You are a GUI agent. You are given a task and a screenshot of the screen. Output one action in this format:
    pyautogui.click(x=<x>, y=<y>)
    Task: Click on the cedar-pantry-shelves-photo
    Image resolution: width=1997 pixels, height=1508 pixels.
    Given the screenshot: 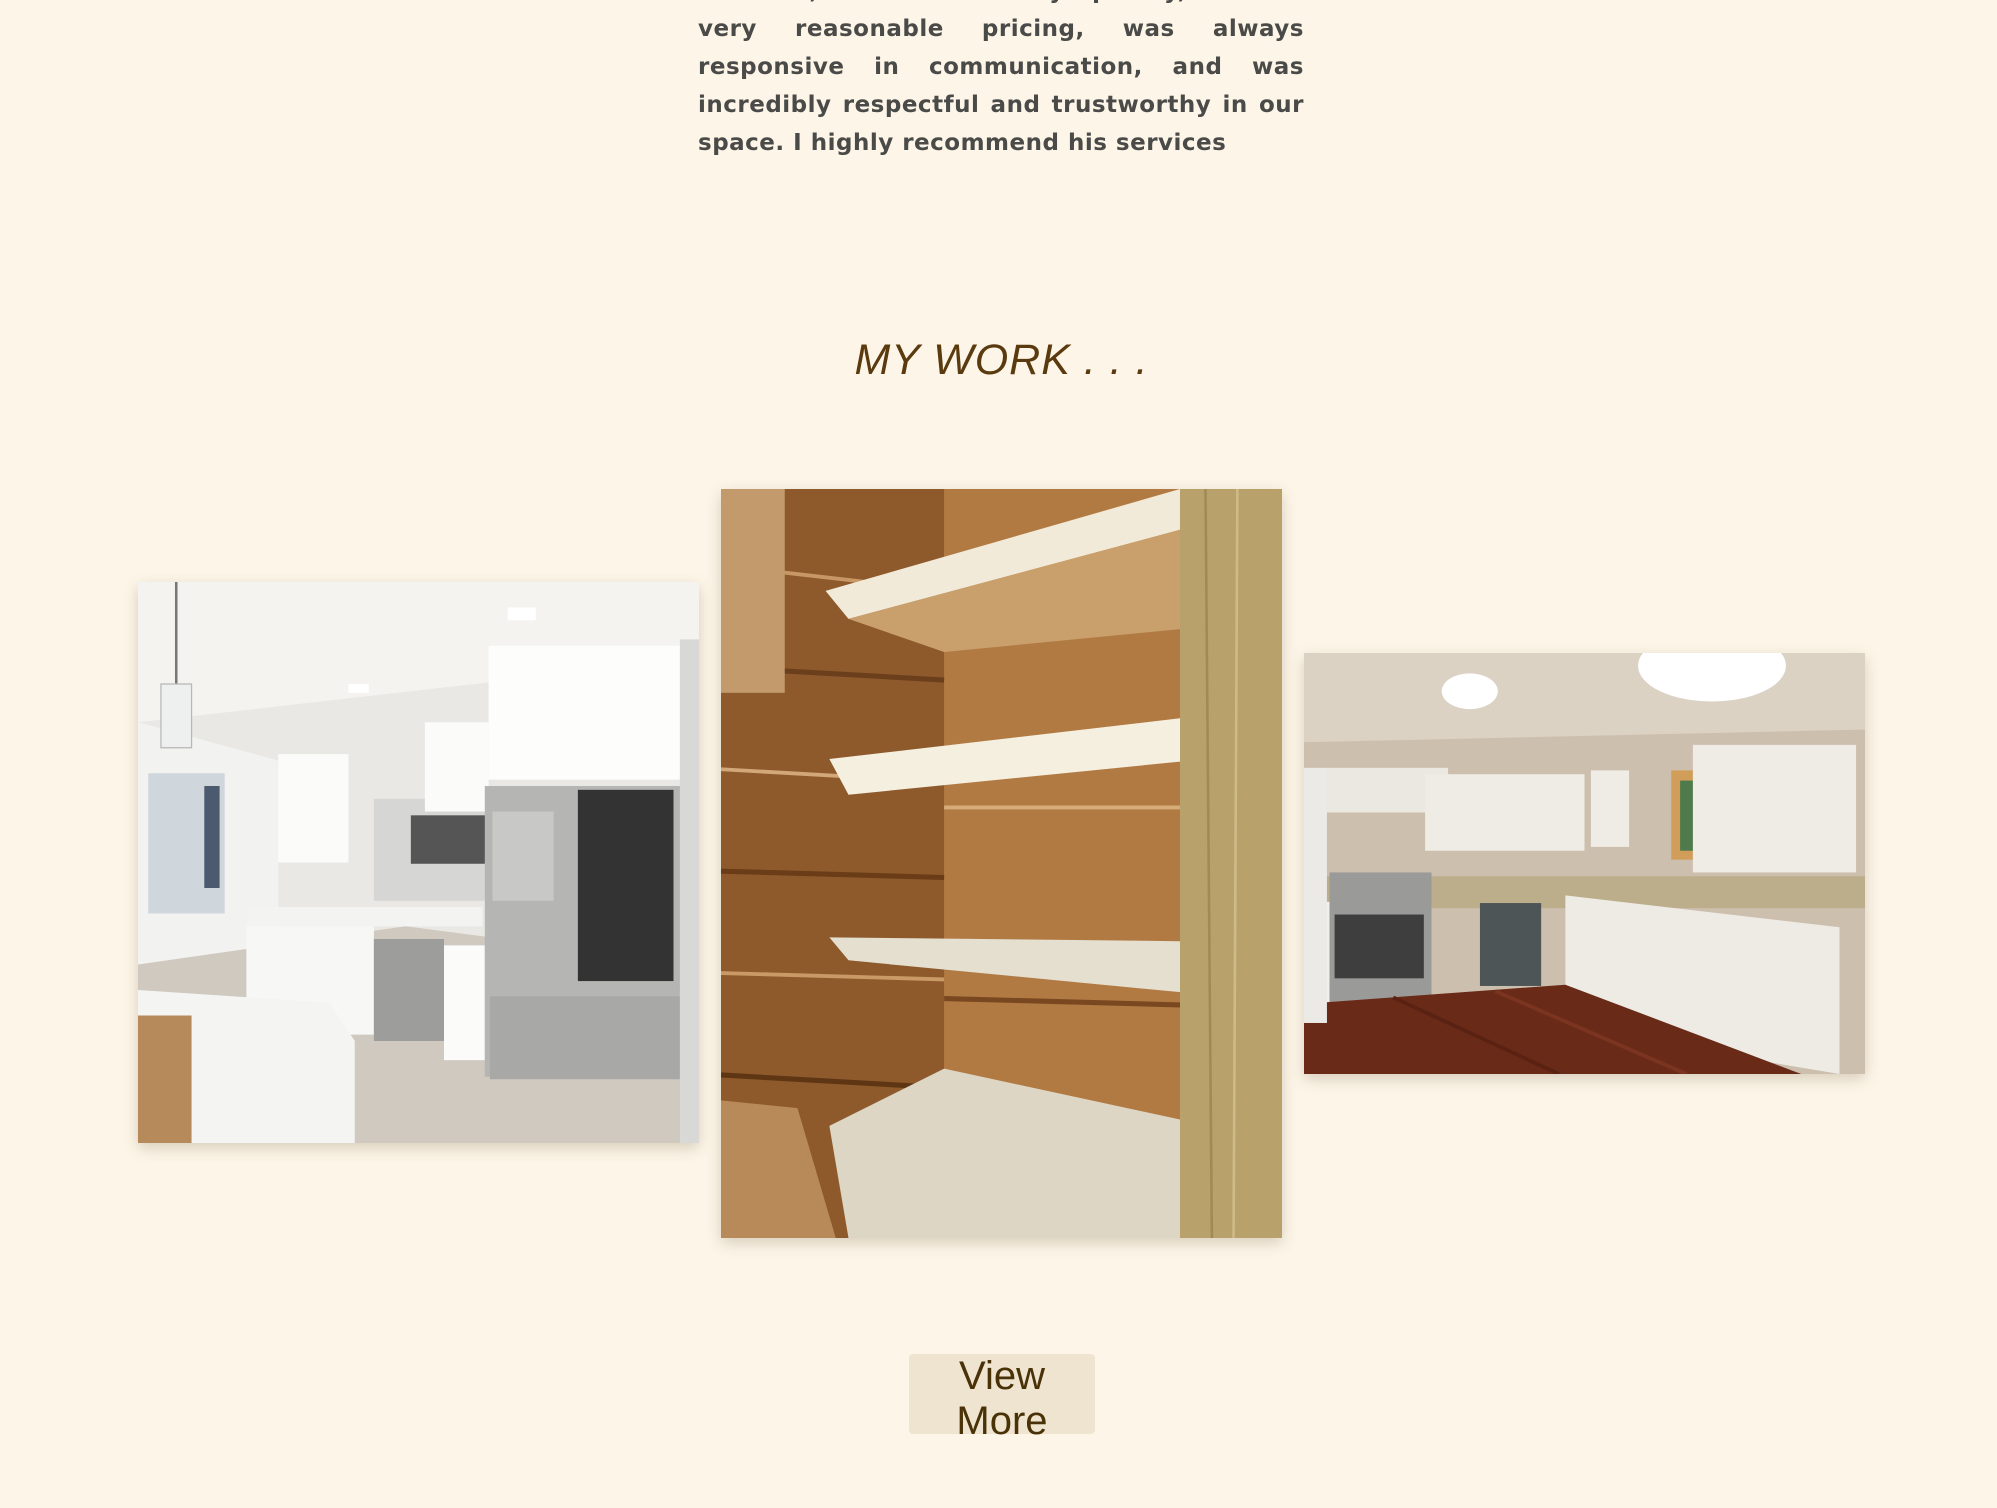 What is the action you would take?
    pyautogui.click(x=1001, y=863)
    